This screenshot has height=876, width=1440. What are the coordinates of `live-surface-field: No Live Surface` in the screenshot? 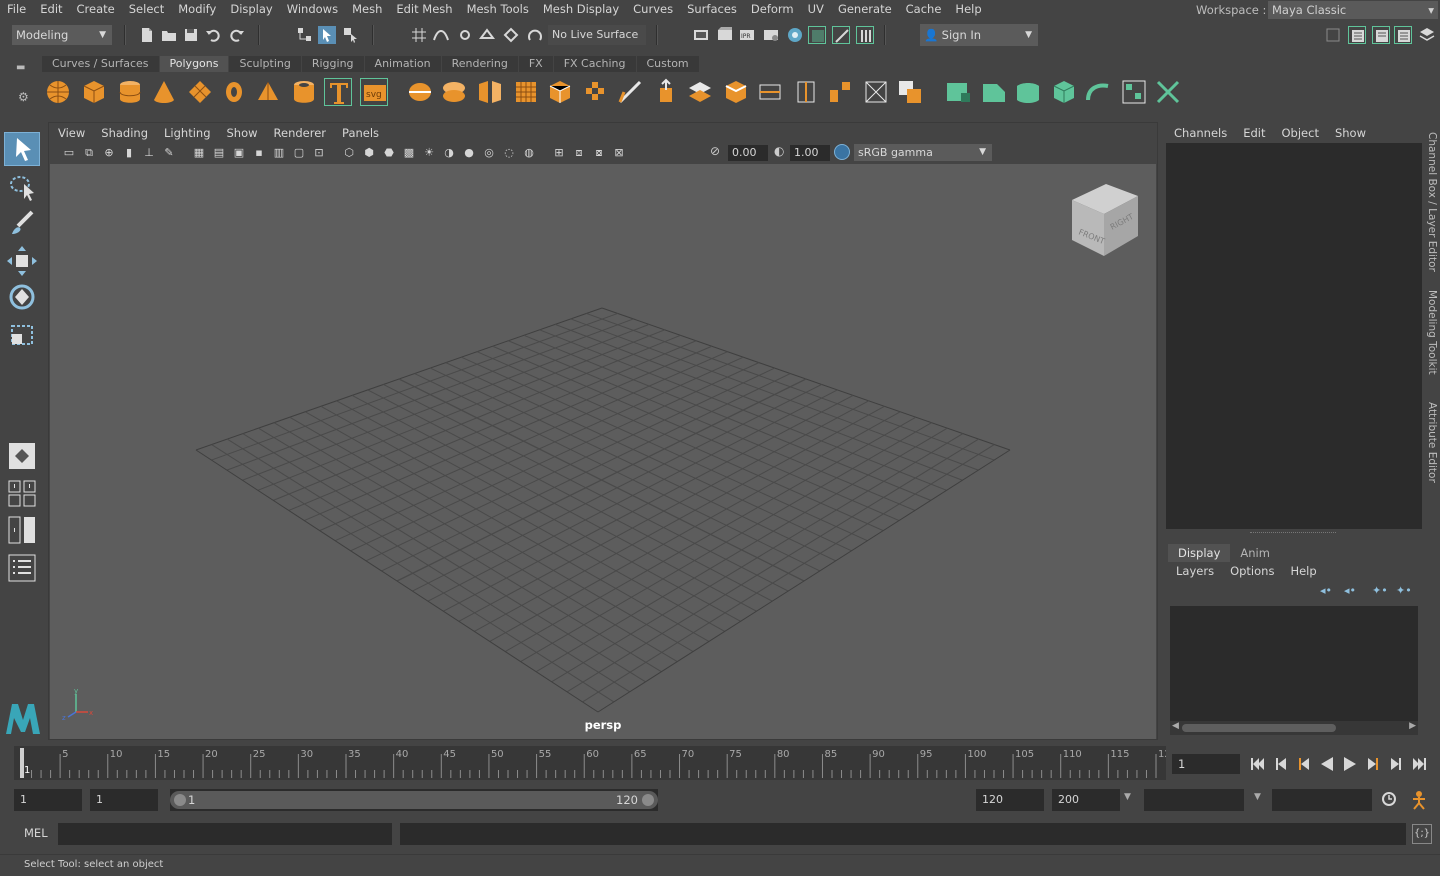 It's located at (597, 35).